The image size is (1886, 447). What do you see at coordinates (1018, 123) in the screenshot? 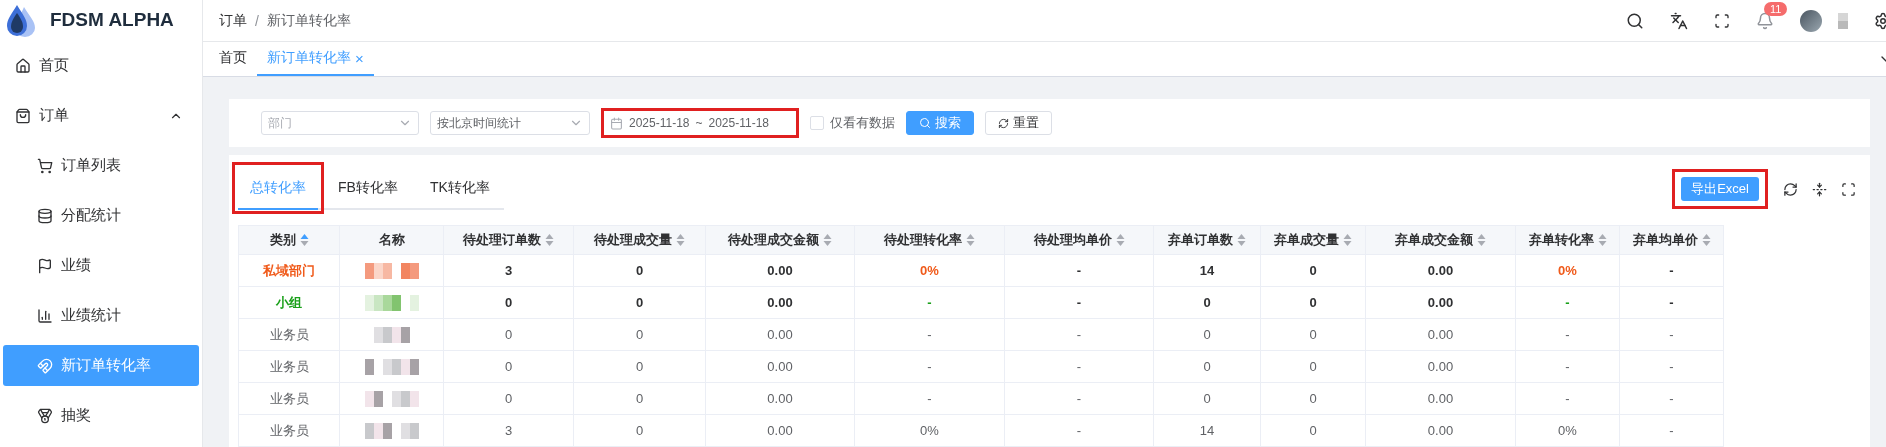
I see `reset-button: 重置` at bounding box center [1018, 123].